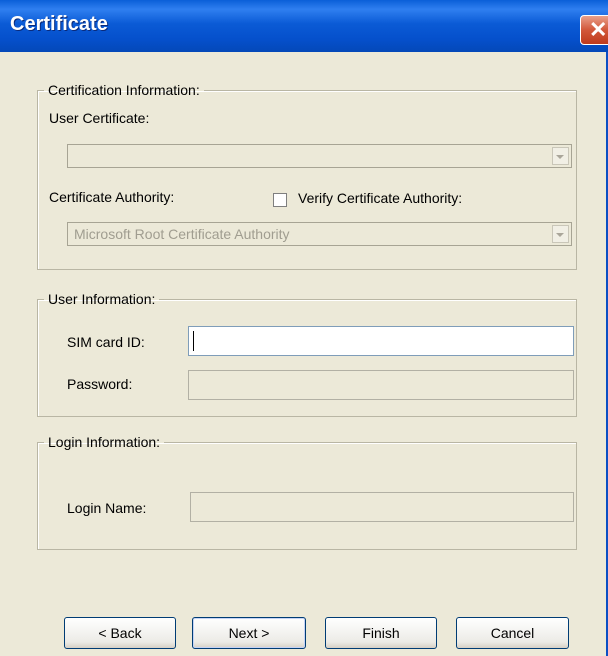 This screenshot has width=608, height=656. Describe the element at coordinates (249, 633) in the screenshot. I see `next-button: Next >` at that location.